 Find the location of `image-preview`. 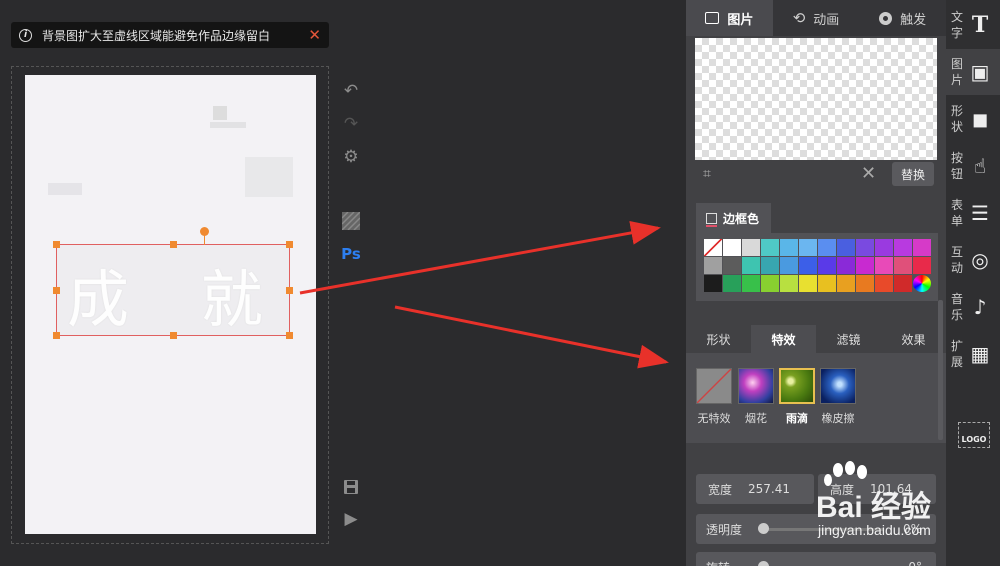

image-preview is located at coordinates (816, 99).